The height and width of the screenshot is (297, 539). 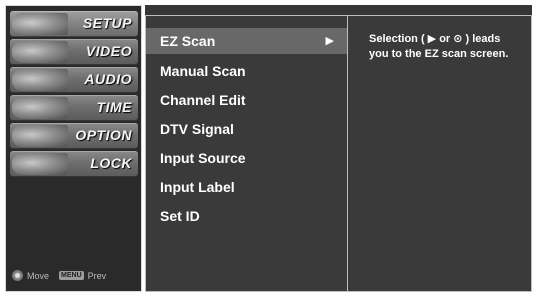 What do you see at coordinates (74, 52) in the screenshot?
I see `sidebar-item-video: VIDEO` at bounding box center [74, 52].